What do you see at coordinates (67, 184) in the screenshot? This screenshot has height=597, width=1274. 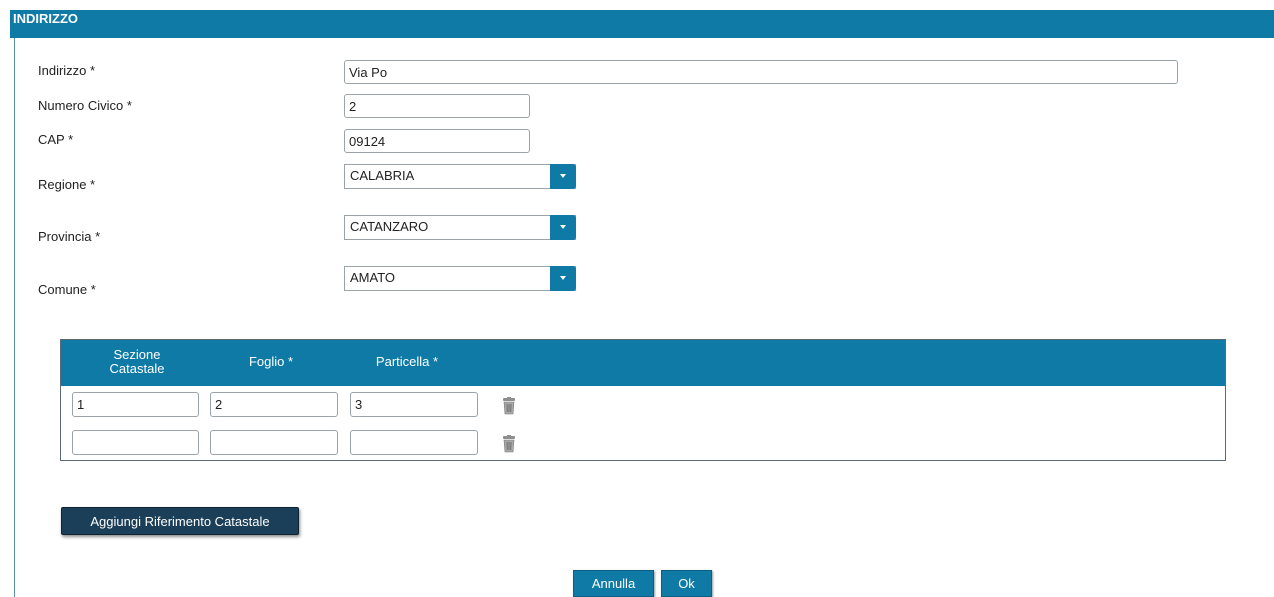 I see `regione-label: Regione *` at bounding box center [67, 184].